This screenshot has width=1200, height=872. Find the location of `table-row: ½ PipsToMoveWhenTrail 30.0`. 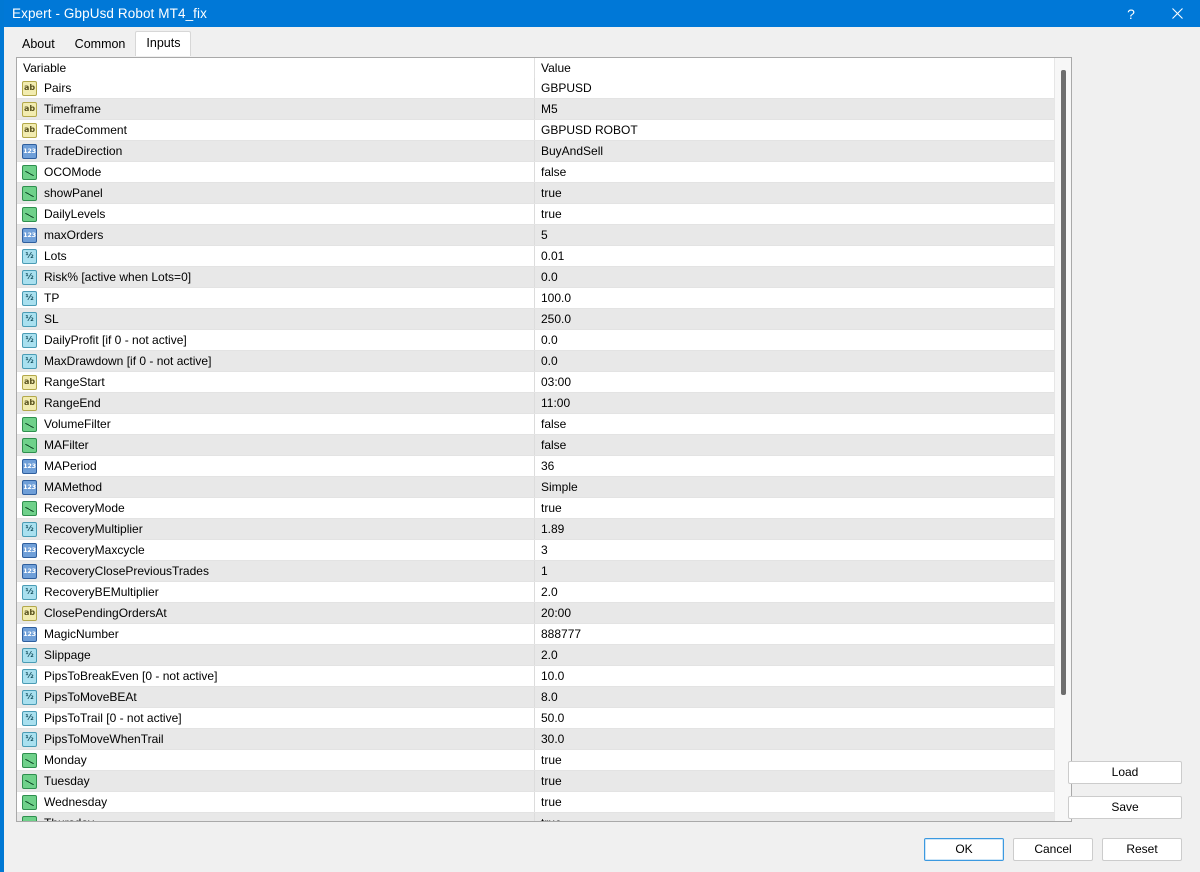

table-row: ½ PipsToMoveWhenTrail 30.0 is located at coordinates (544, 739).